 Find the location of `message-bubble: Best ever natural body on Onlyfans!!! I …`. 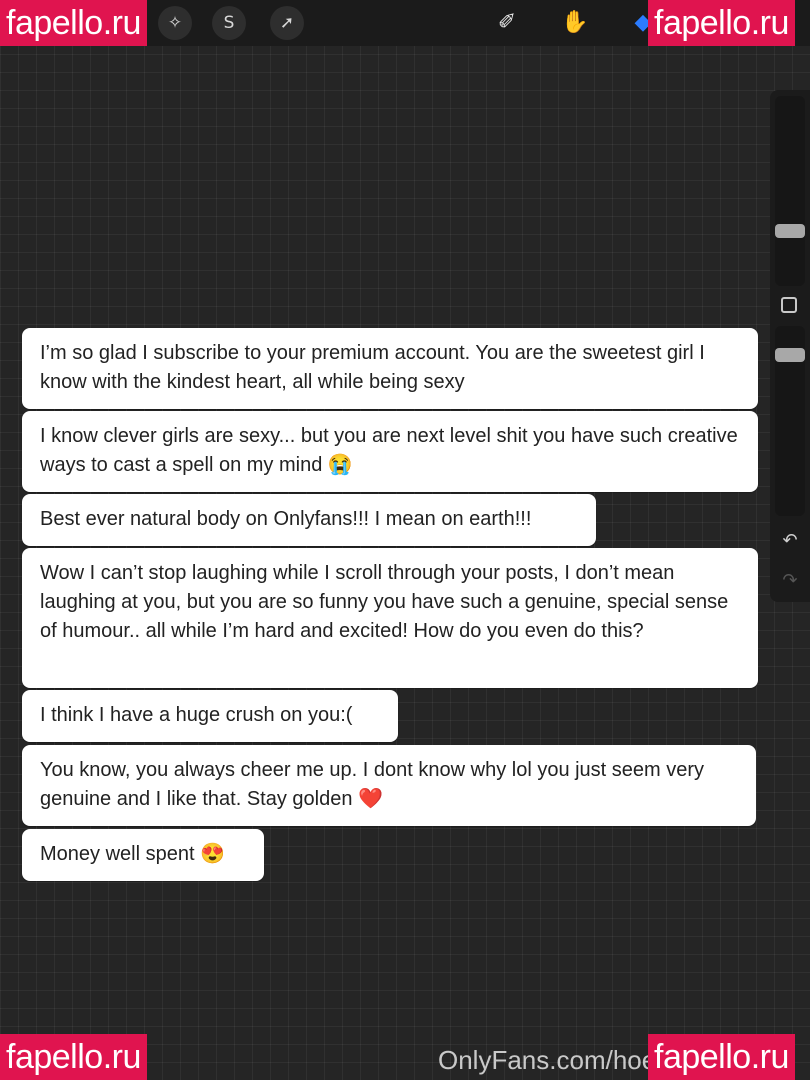

message-bubble: Best ever natural body on Onlyfans!!! I … is located at coordinates (309, 520).